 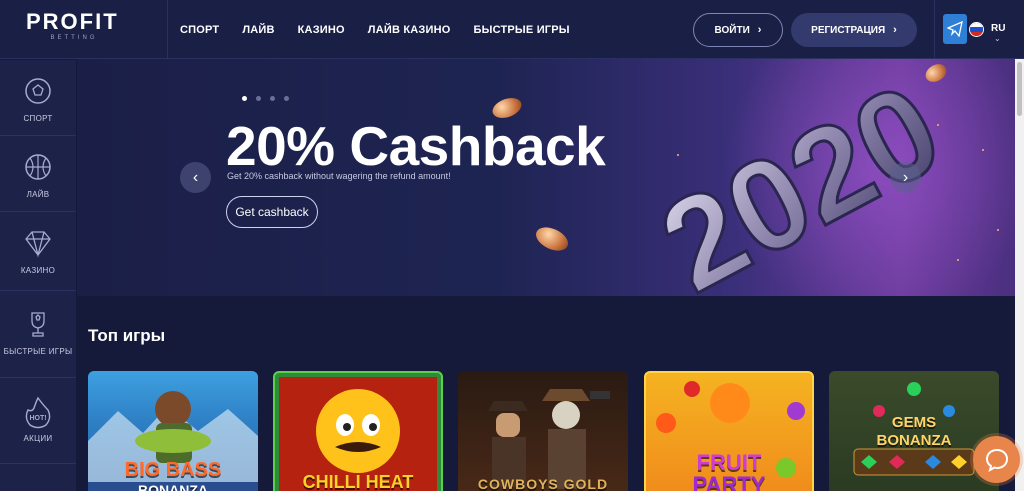 I want to click on chat-support-button, so click(x=996, y=459).